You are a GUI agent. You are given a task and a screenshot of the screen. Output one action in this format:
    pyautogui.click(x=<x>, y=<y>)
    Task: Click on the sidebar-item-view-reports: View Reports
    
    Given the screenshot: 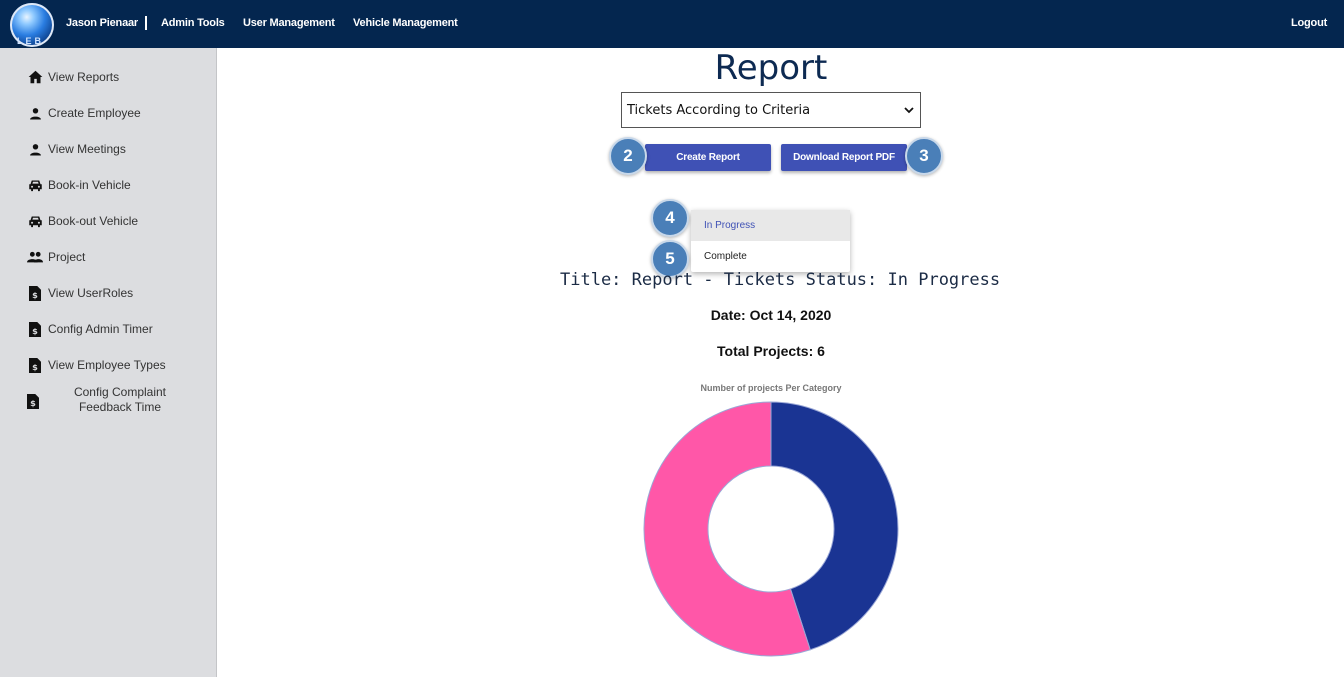 What is the action you would take?
    pyautogui.click(x=73, y=77)
    